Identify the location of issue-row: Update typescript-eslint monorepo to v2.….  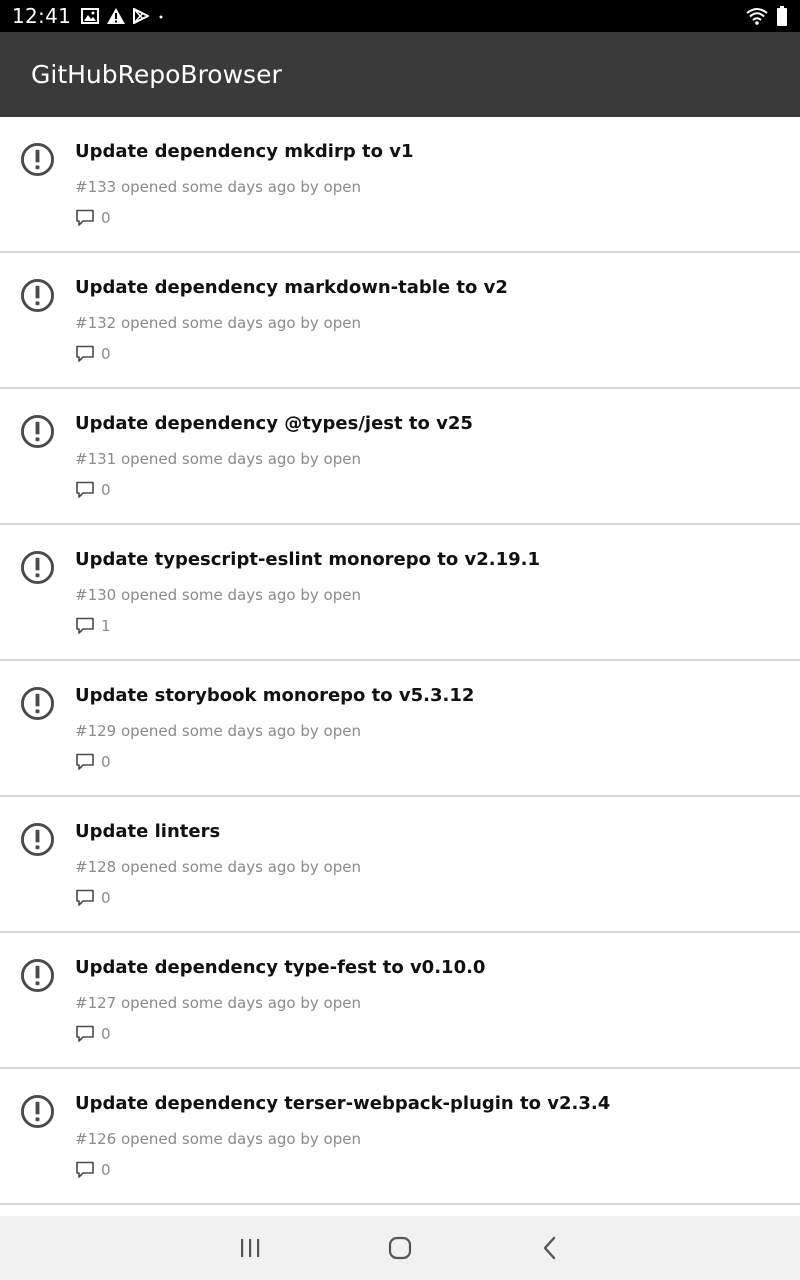
(400, 593).